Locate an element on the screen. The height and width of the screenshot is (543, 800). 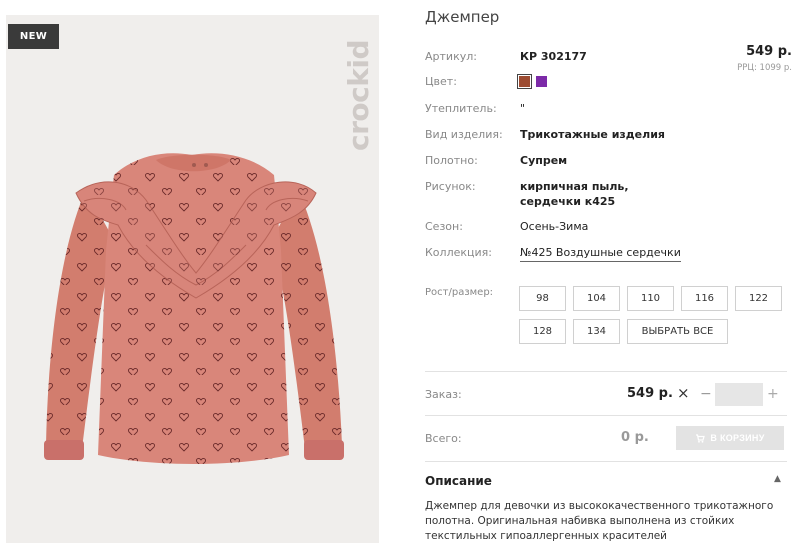
description-title: Описание is located at coordinates (458, 481).